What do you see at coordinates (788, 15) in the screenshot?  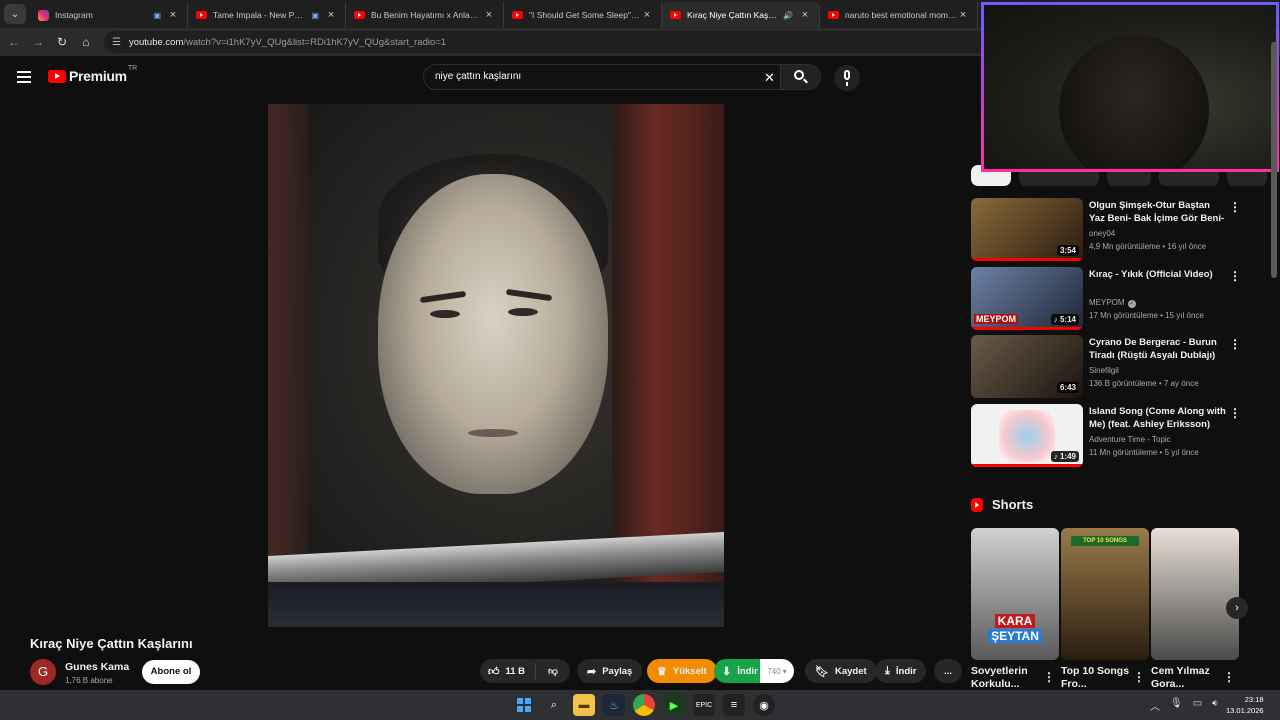 I see `speaker-icon: 🔊` at bounding box center [788, 15].